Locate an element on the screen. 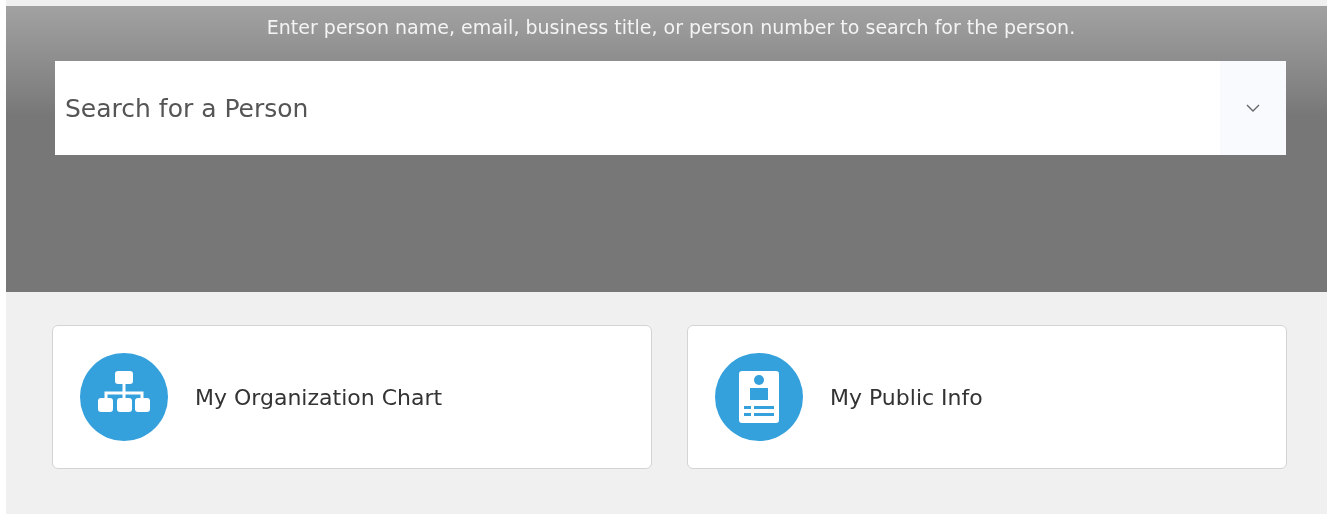 The height and width of the screenshot is (514, 1327). search-hint: Enter person name, email, business title, or person number to search for the person. is located at coordinates (671, 27).